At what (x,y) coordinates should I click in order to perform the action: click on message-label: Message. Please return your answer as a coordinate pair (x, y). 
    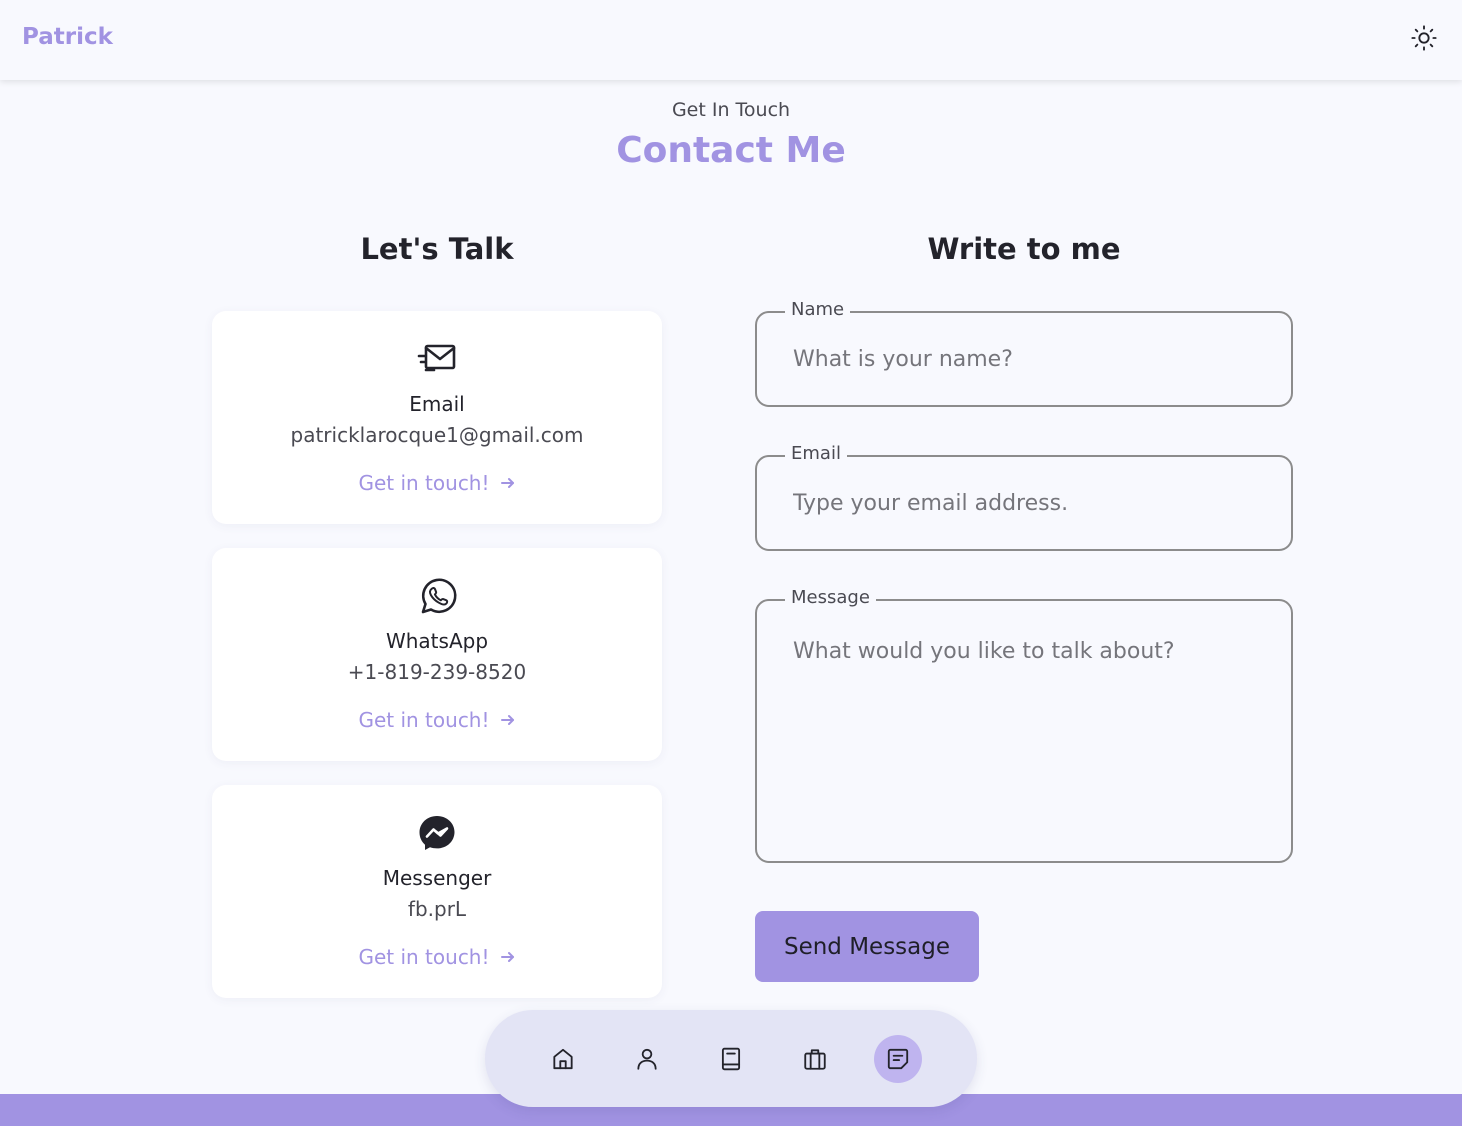
    Looking at the image, I should click on (830, 597).